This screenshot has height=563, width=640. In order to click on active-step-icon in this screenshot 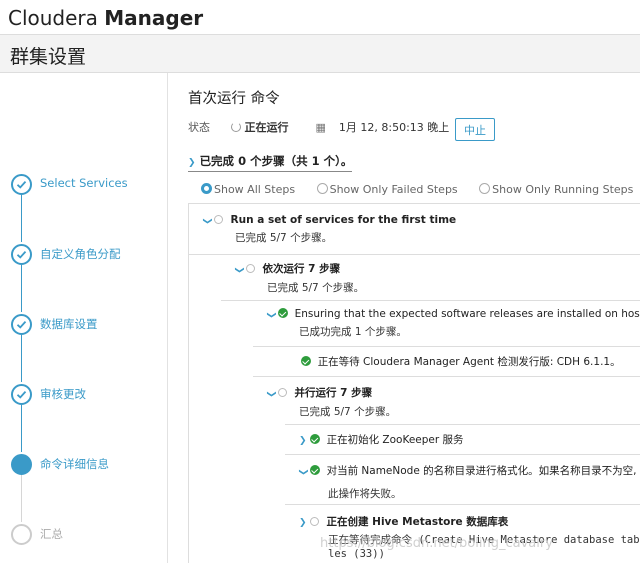, I will do `click(21, 464)`.